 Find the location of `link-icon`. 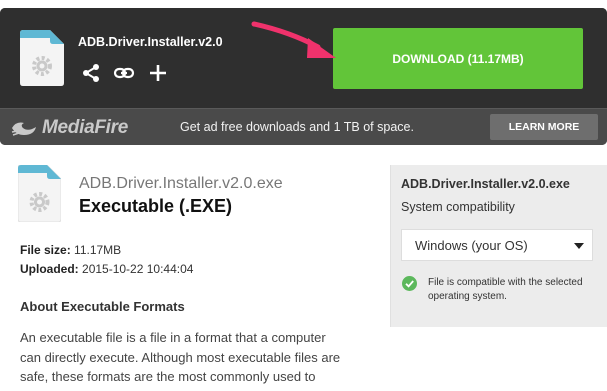

link-icon is located at coordinates (124, 73).